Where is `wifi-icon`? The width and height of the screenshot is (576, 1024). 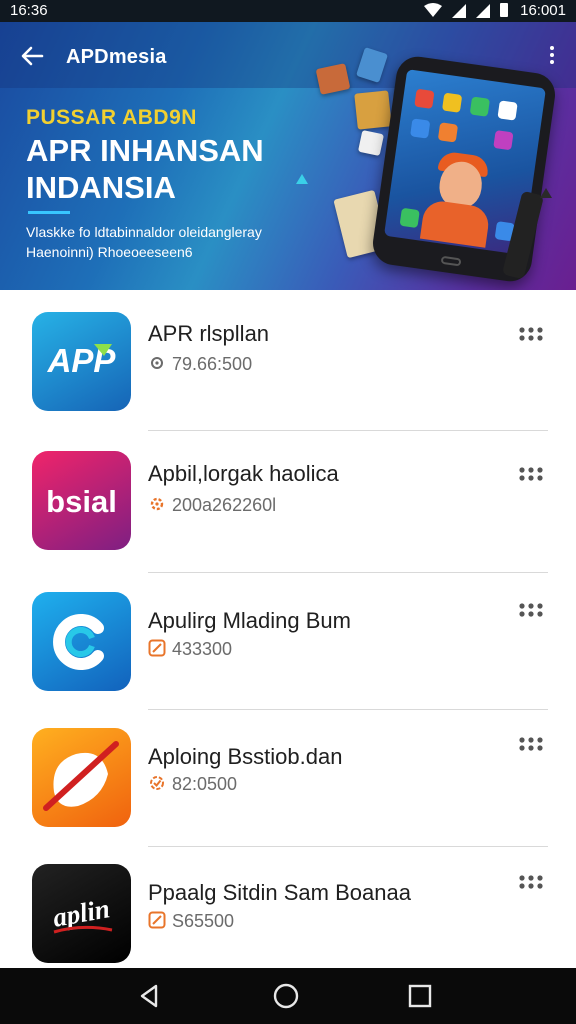 wifi-icon is located at coordinates (433, 10).